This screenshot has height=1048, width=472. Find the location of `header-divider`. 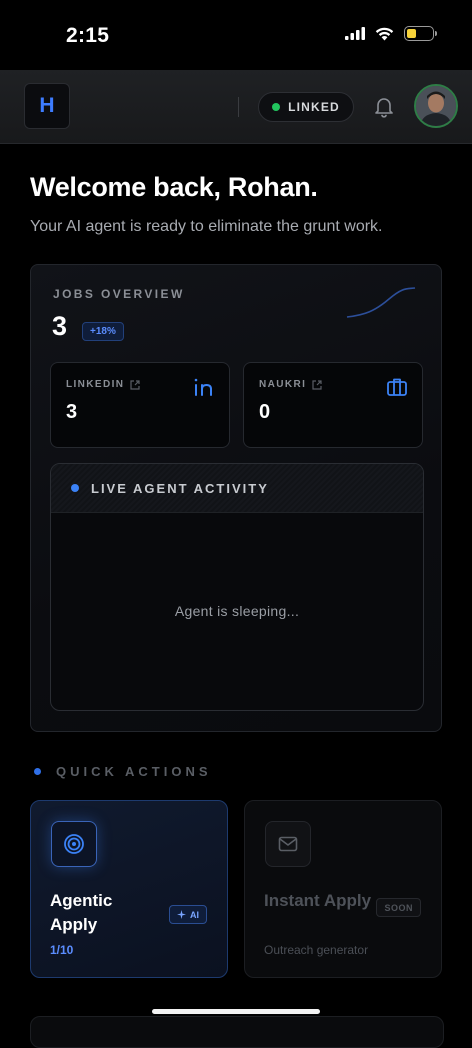

header-divider is located at coordinates (238, 107).